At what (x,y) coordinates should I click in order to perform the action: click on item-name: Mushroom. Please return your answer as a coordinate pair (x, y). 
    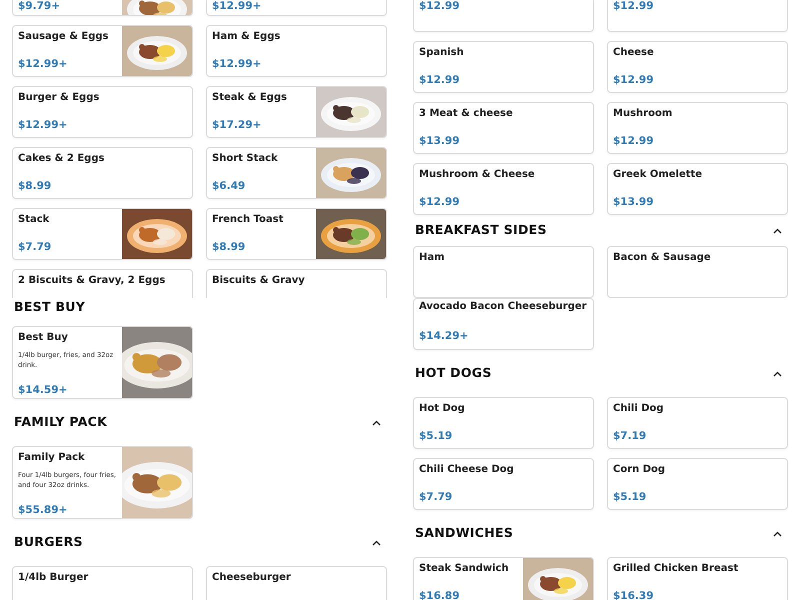
    Looking at the image, I should click on (643, 114).